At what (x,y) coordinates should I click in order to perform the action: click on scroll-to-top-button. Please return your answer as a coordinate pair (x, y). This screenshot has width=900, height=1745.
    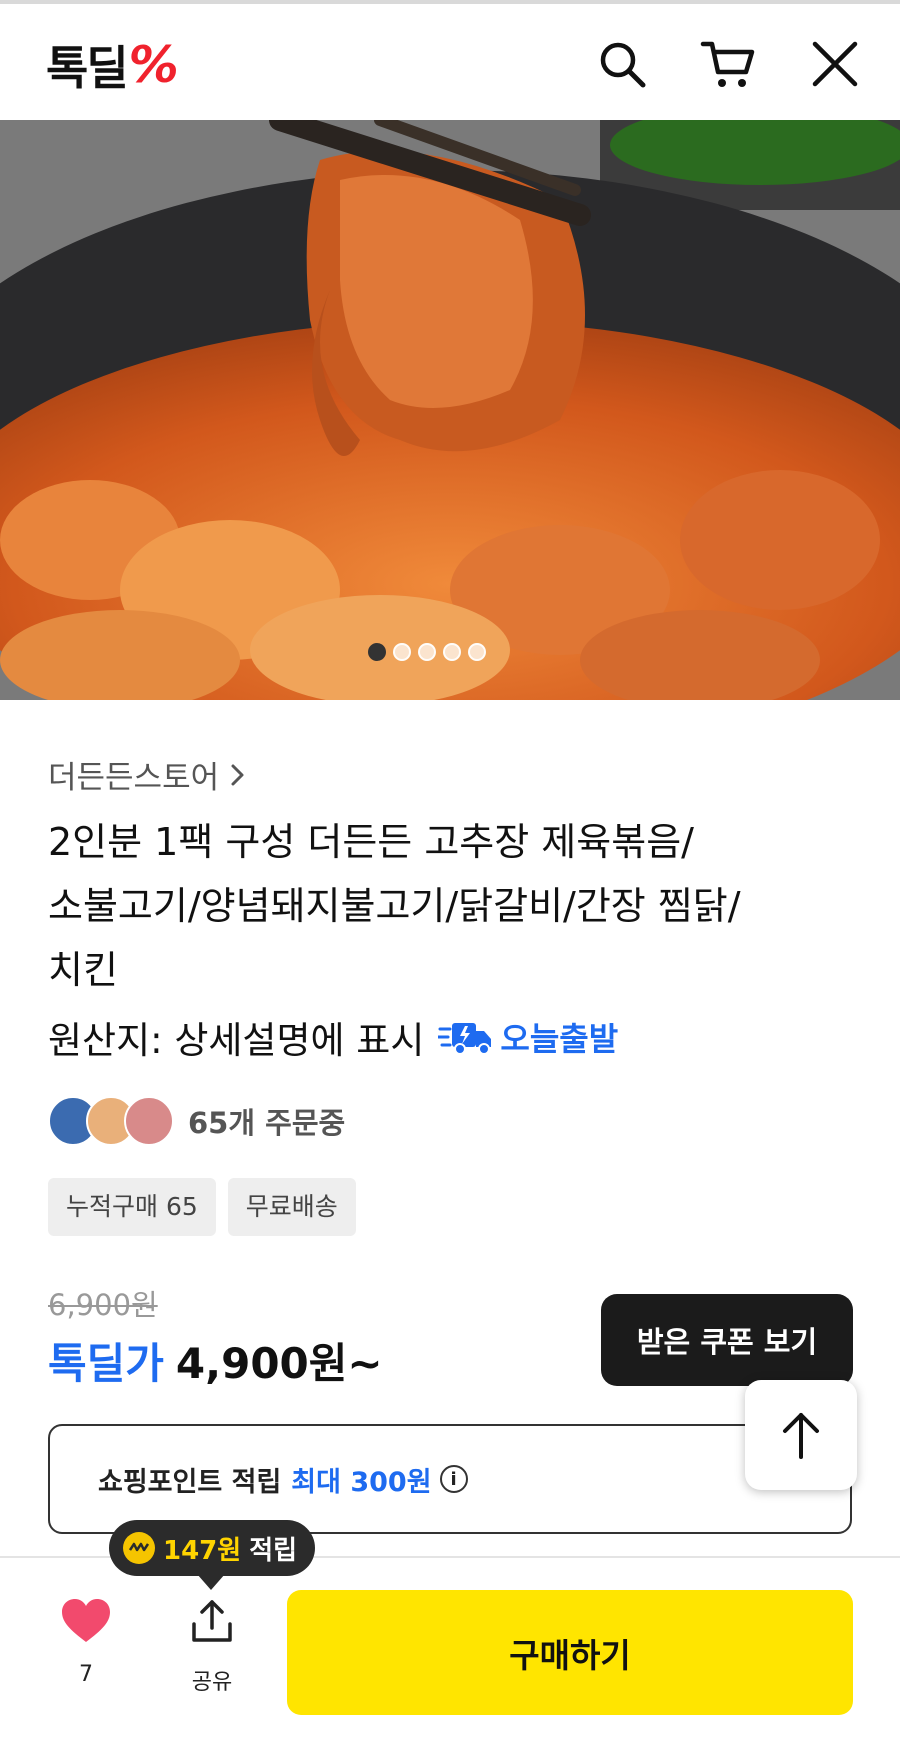
    Looking at the image, I should click on (801, 1435).